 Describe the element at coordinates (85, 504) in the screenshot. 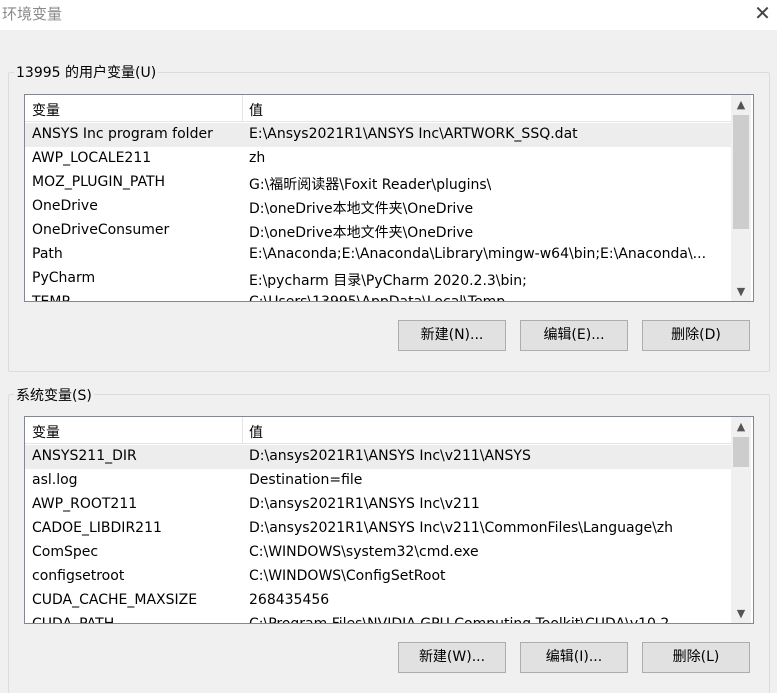

I see `variable-name: AWP_ROOT211` at that location.